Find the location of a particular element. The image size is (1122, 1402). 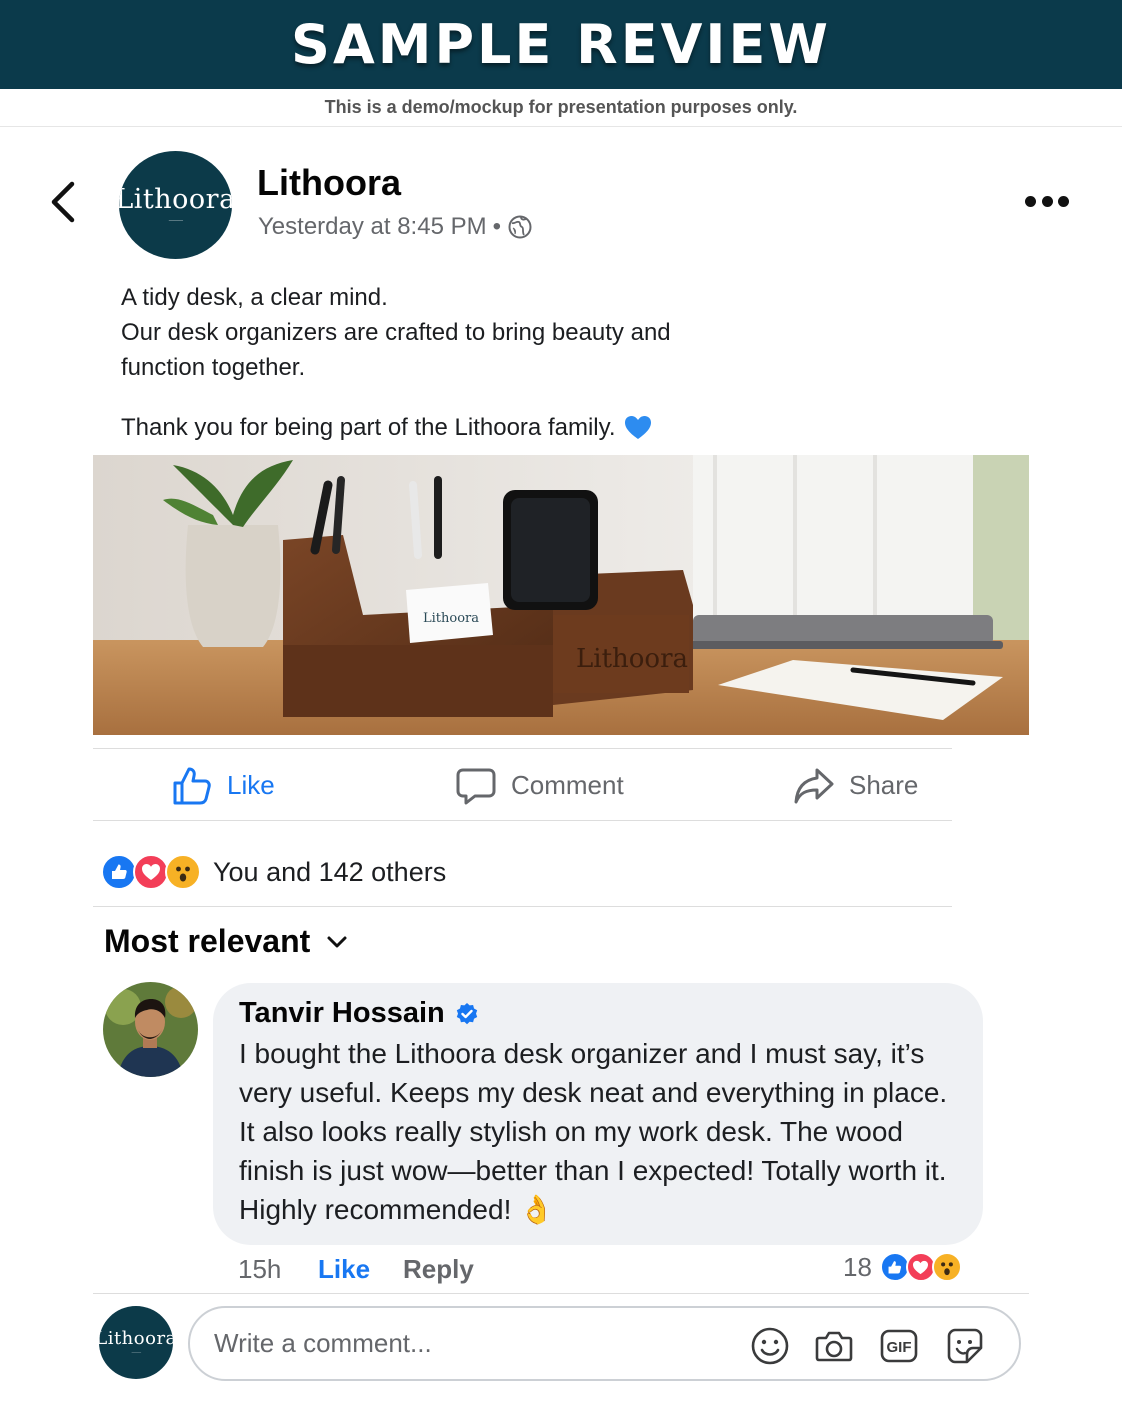

gif-icon: GIF is located at coordinates (899, 1346).